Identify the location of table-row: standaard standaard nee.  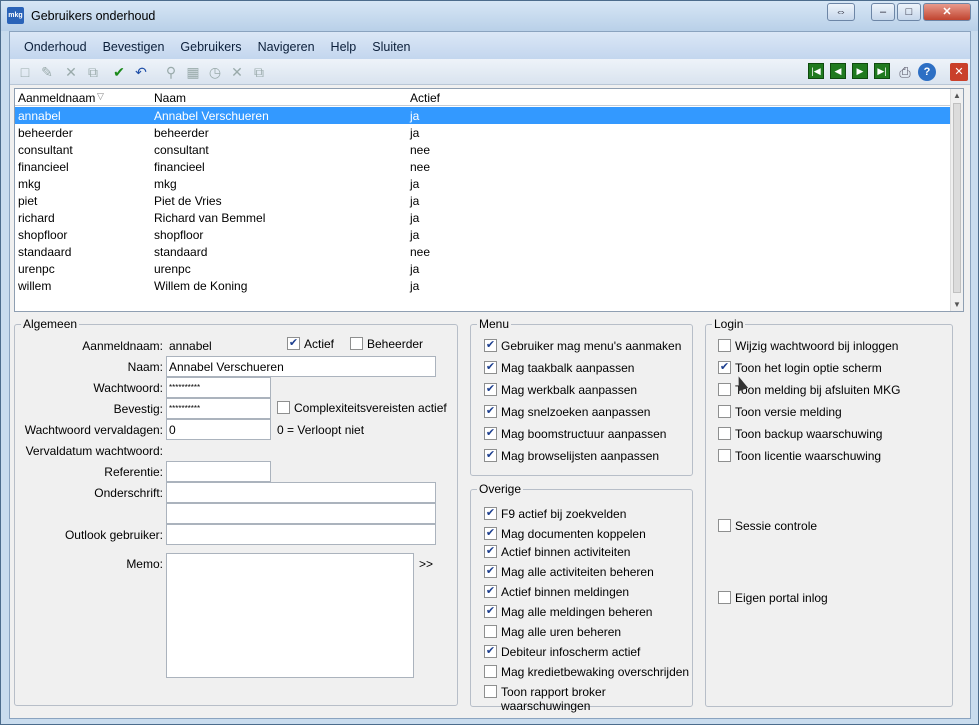
(483, 251).